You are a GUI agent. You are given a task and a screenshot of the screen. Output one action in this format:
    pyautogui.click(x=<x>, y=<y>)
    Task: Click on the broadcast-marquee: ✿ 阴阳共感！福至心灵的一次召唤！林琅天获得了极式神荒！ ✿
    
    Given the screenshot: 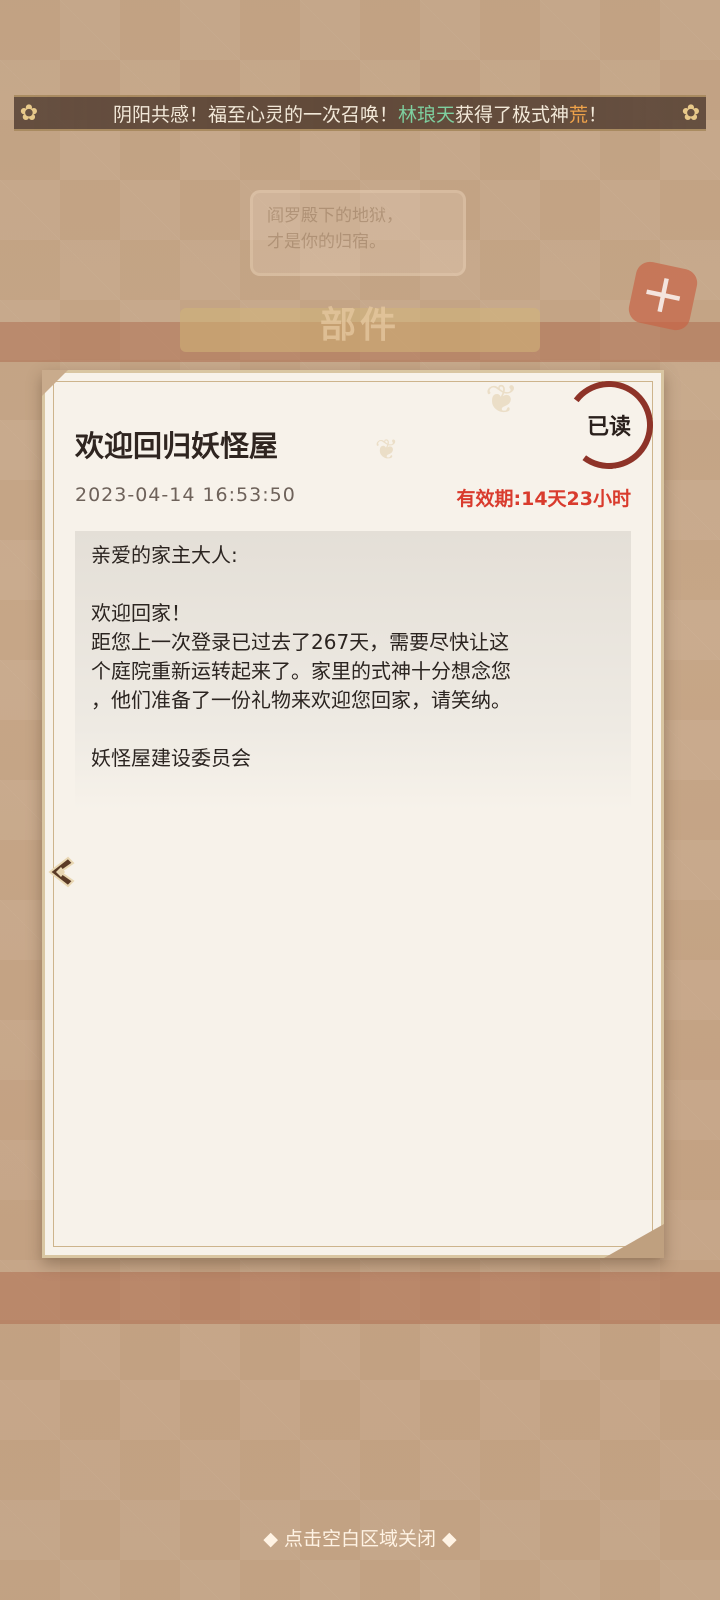 What is the action you would take?
    pyautogui.click(x=360, y=113)
    